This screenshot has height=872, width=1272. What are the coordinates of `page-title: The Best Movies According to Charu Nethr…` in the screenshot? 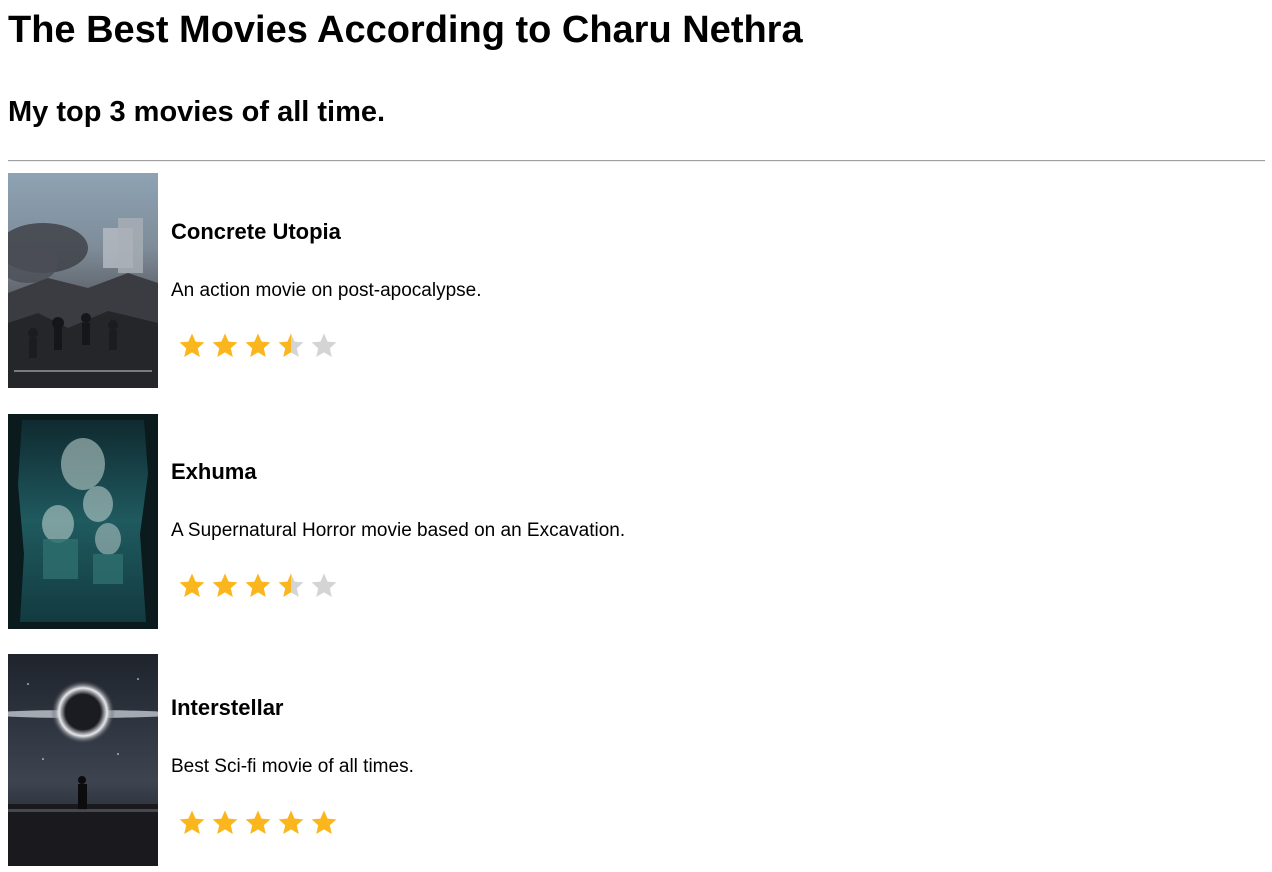 It's located at (405, 30).